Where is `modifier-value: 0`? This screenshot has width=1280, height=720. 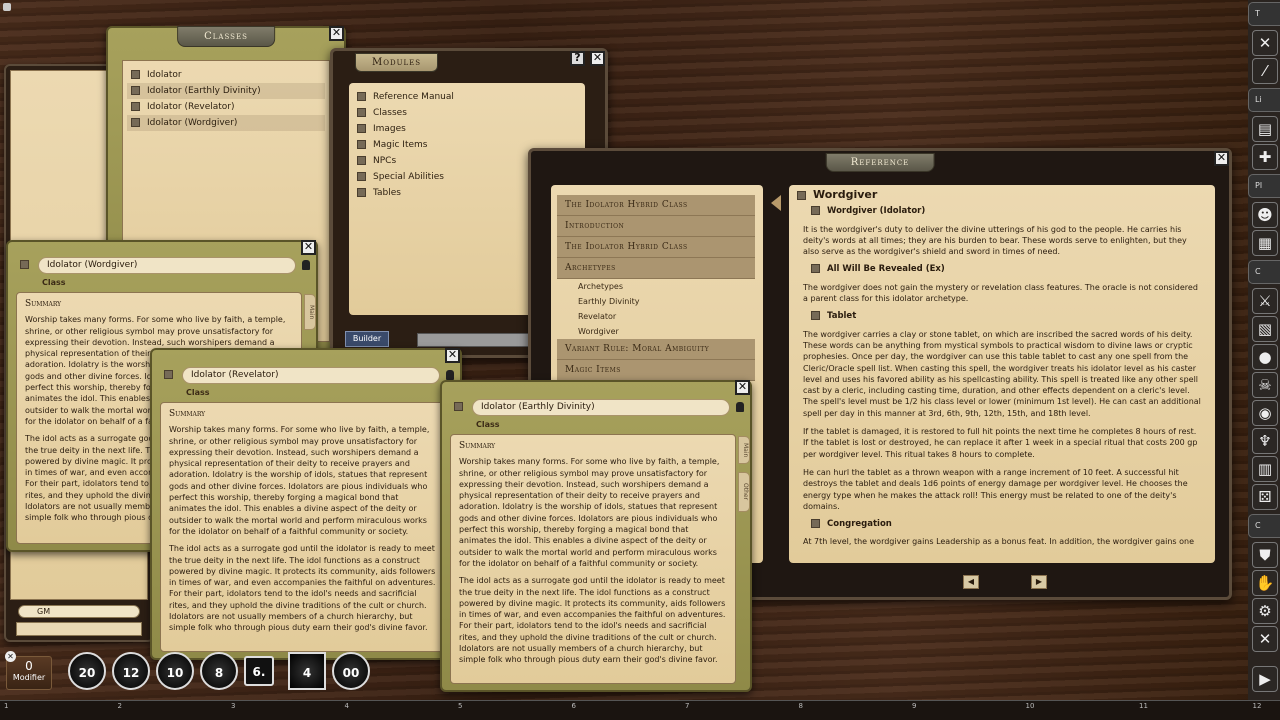
modifier-value: 0 is located at coordinates (29, 666).